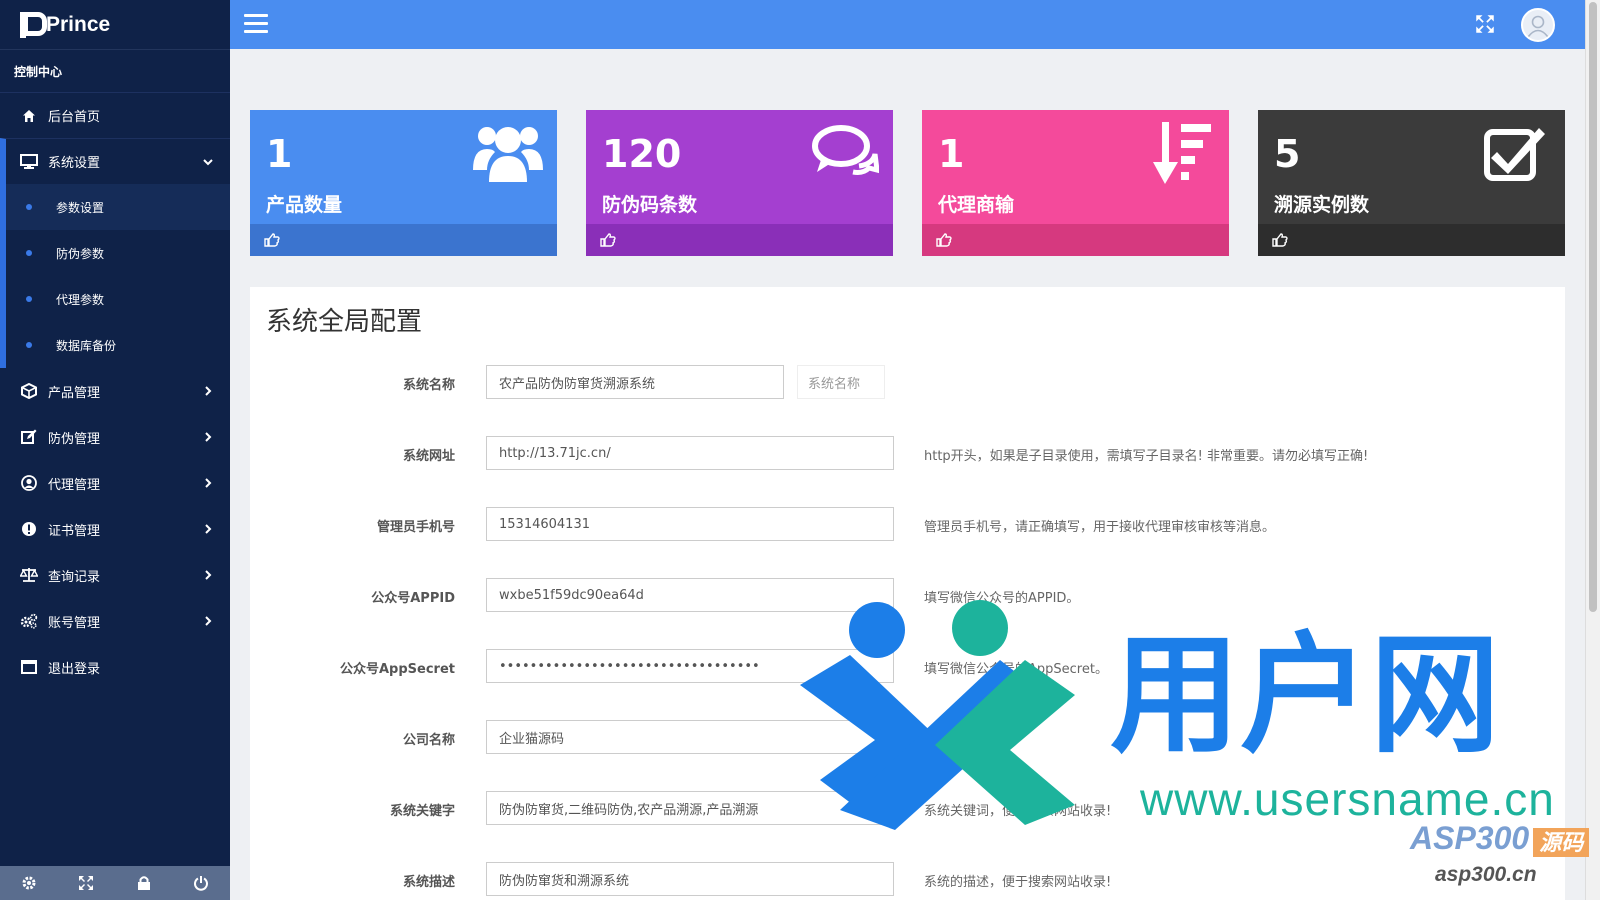  What do you see at coordinates (1018, 882) in the screenshot?
I see `field-help: 系统的描述，便于搜索网站收录!` at bounding box center [1018, 882].